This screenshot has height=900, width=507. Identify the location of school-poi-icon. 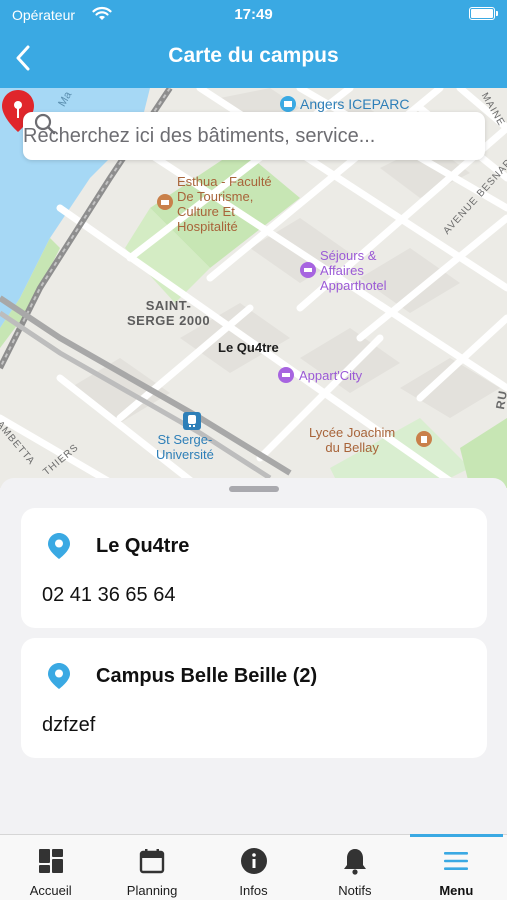
(424, 439).